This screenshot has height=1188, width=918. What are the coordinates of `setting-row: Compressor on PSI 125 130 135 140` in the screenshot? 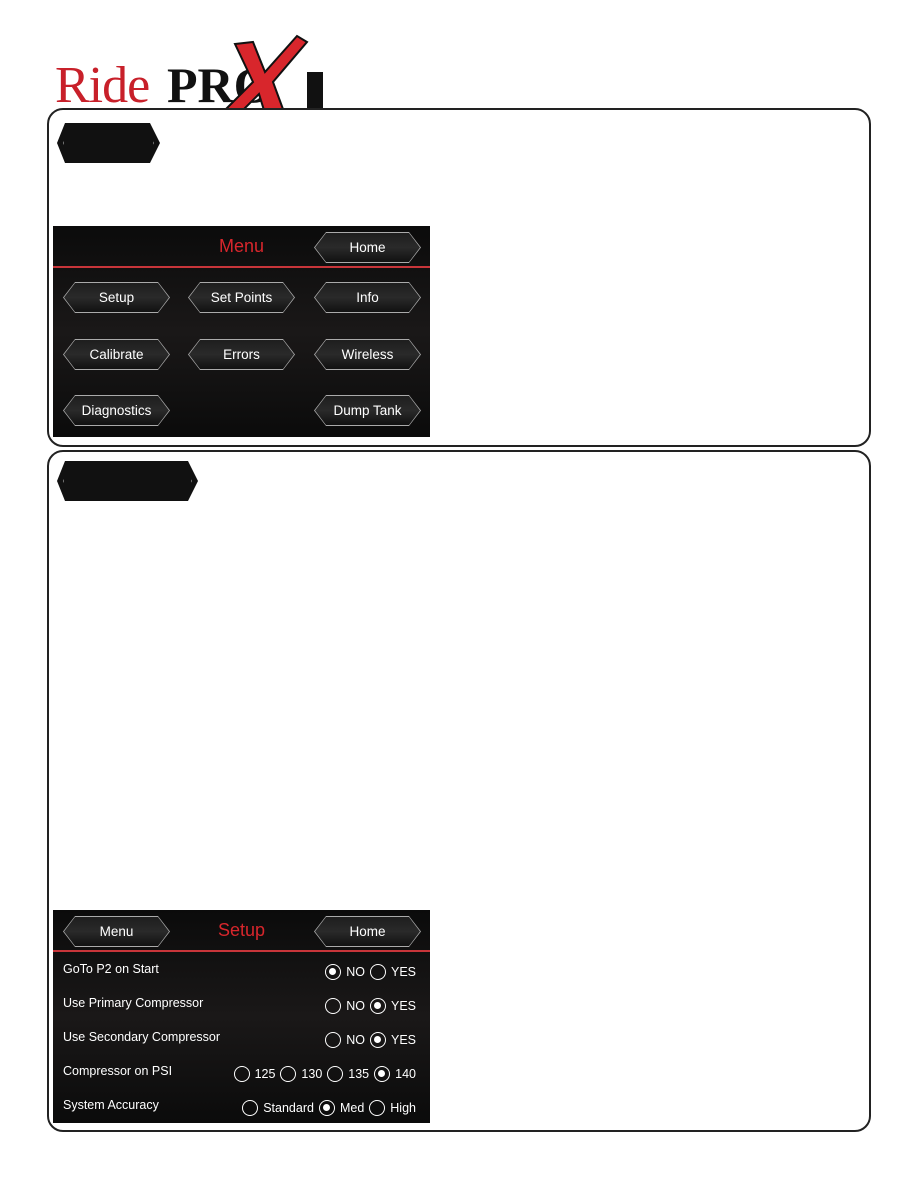 It's located at (239, 1075).